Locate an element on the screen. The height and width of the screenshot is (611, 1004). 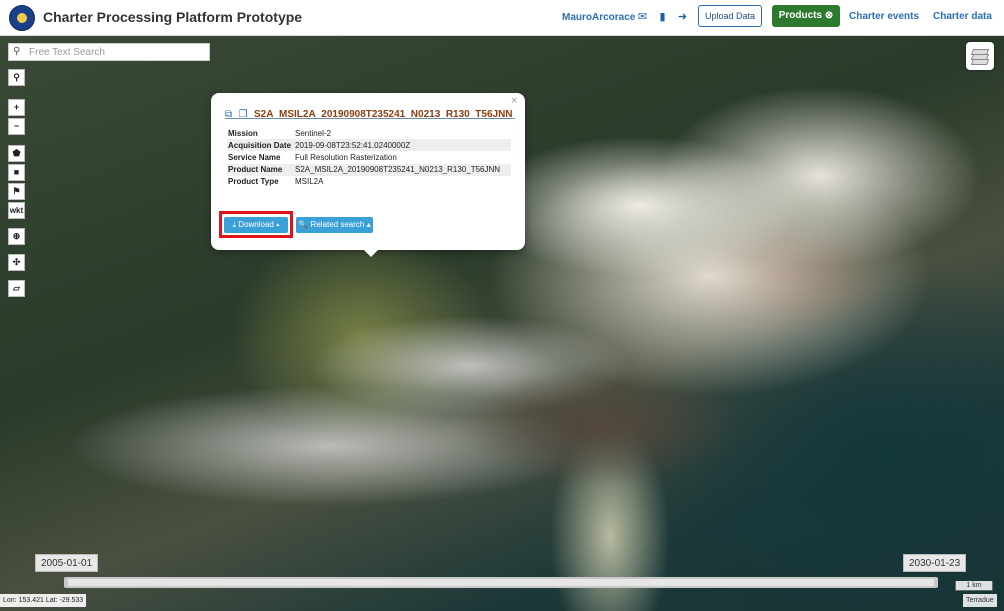
envelope-icon: ✉ is located at coordinates (642, 17).